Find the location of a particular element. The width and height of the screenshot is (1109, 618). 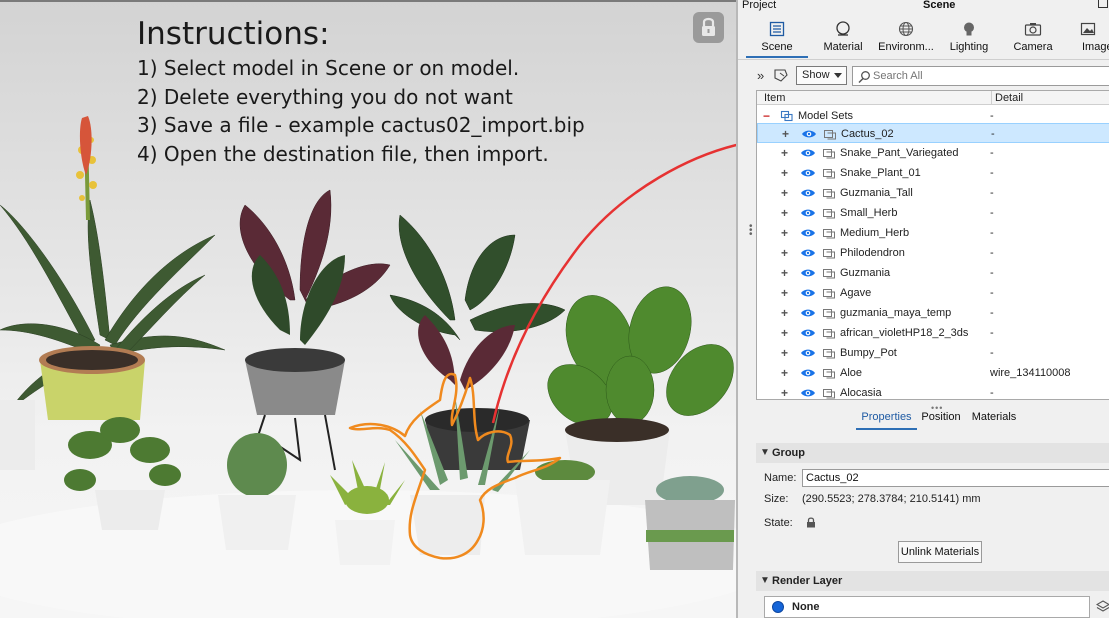

instruction-step: 2) Delete everything you do not want is located at coordinates (325, 96).